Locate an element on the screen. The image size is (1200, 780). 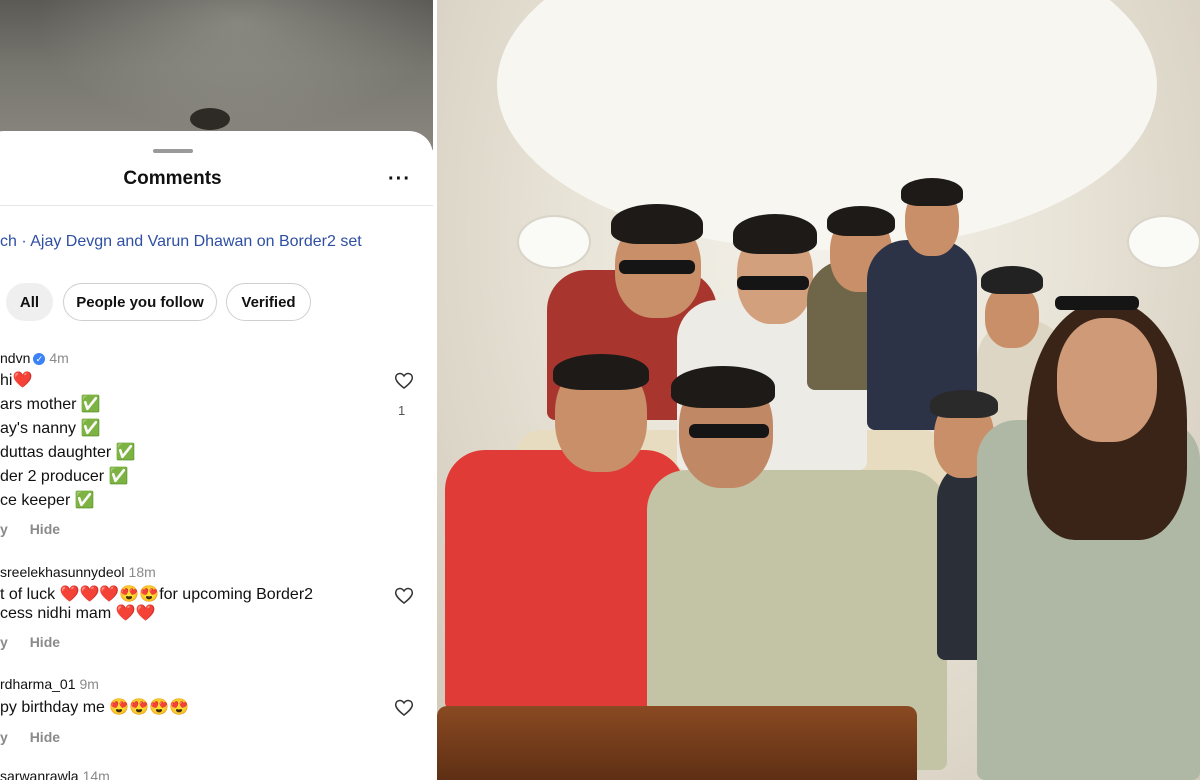
comment-time: 4m is located at coordinates (59, 358).